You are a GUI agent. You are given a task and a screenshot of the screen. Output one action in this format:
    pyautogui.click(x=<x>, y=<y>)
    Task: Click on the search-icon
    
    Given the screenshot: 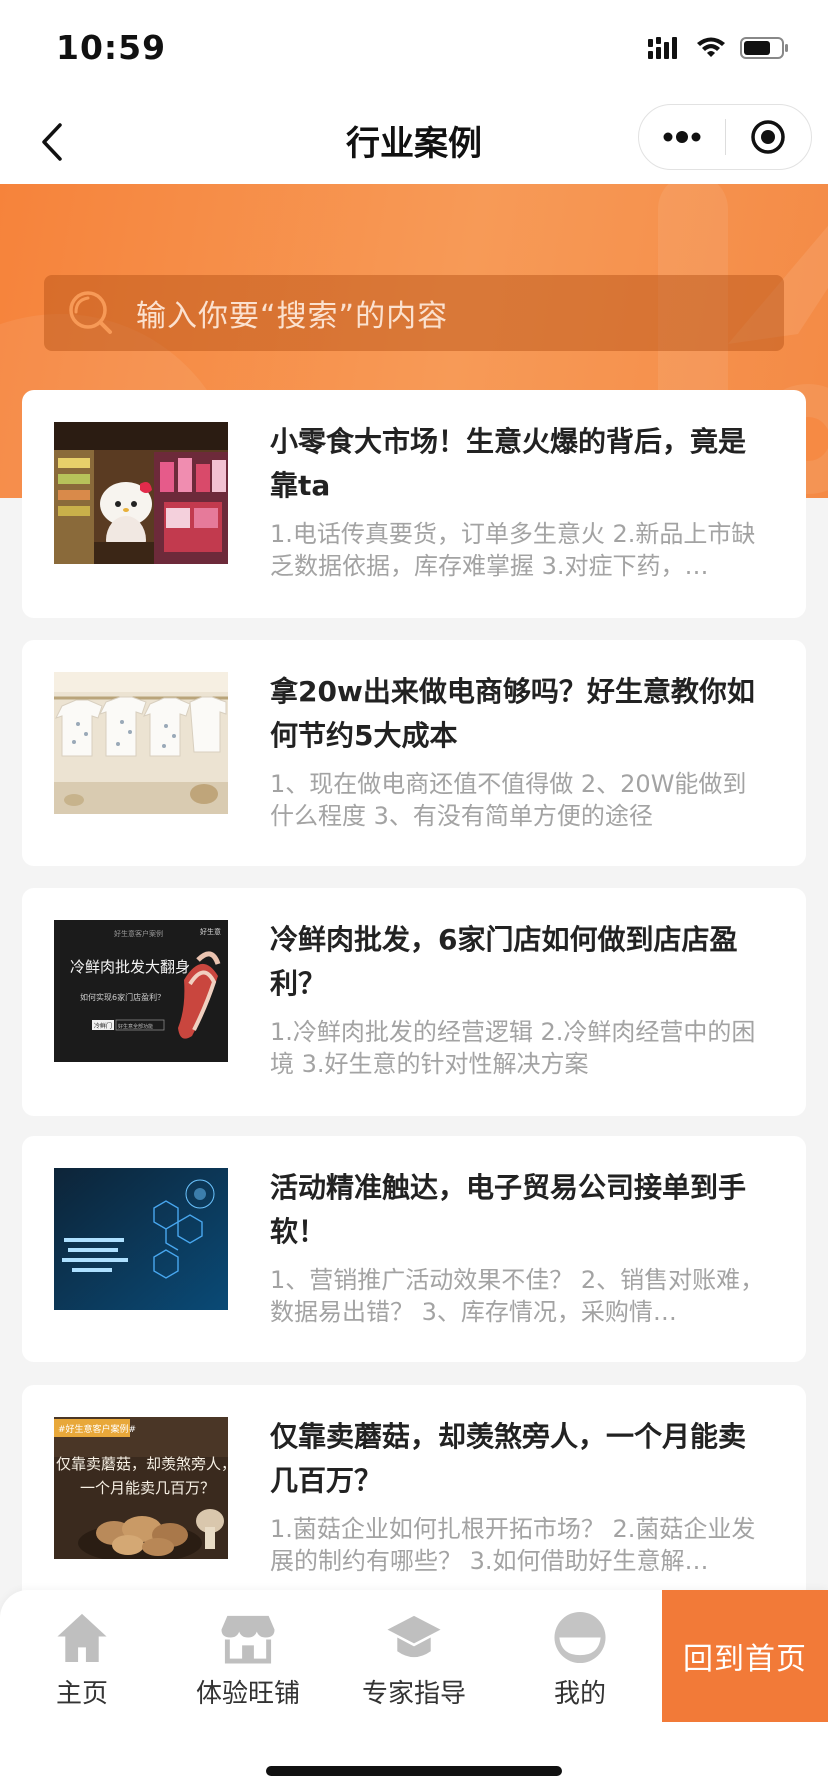 What is the action you would take?
    pyautogui.click(x=90, y=312)
    